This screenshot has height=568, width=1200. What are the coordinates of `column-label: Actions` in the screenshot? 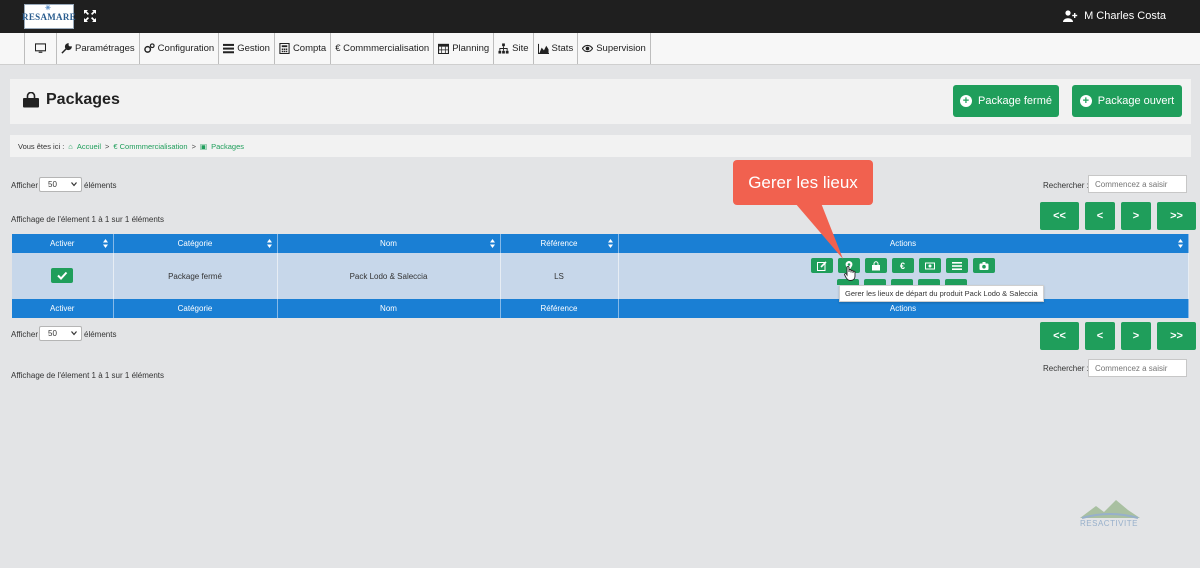 It's located at (903, 243).